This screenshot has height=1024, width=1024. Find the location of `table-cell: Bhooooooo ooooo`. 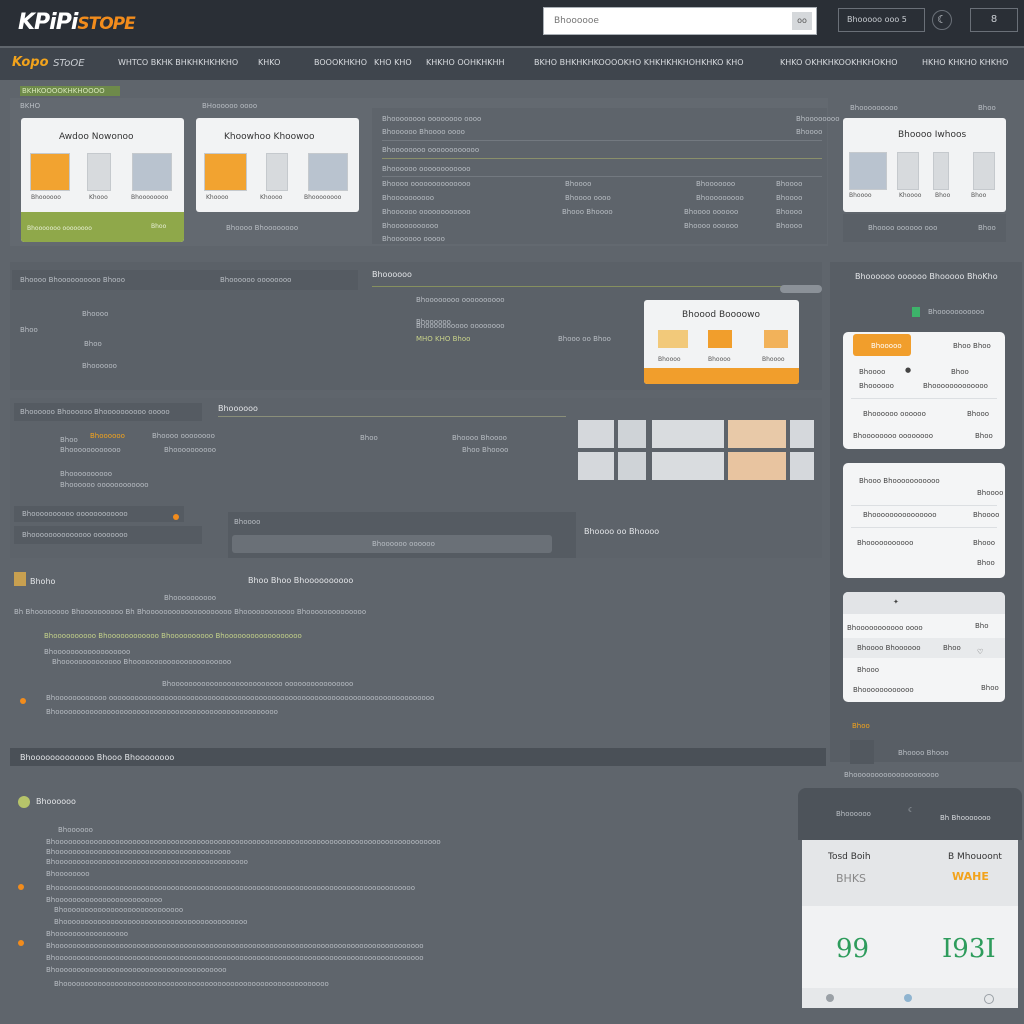

table-cell: Bhooooooo ooooo is located at coordinates (413, 239).